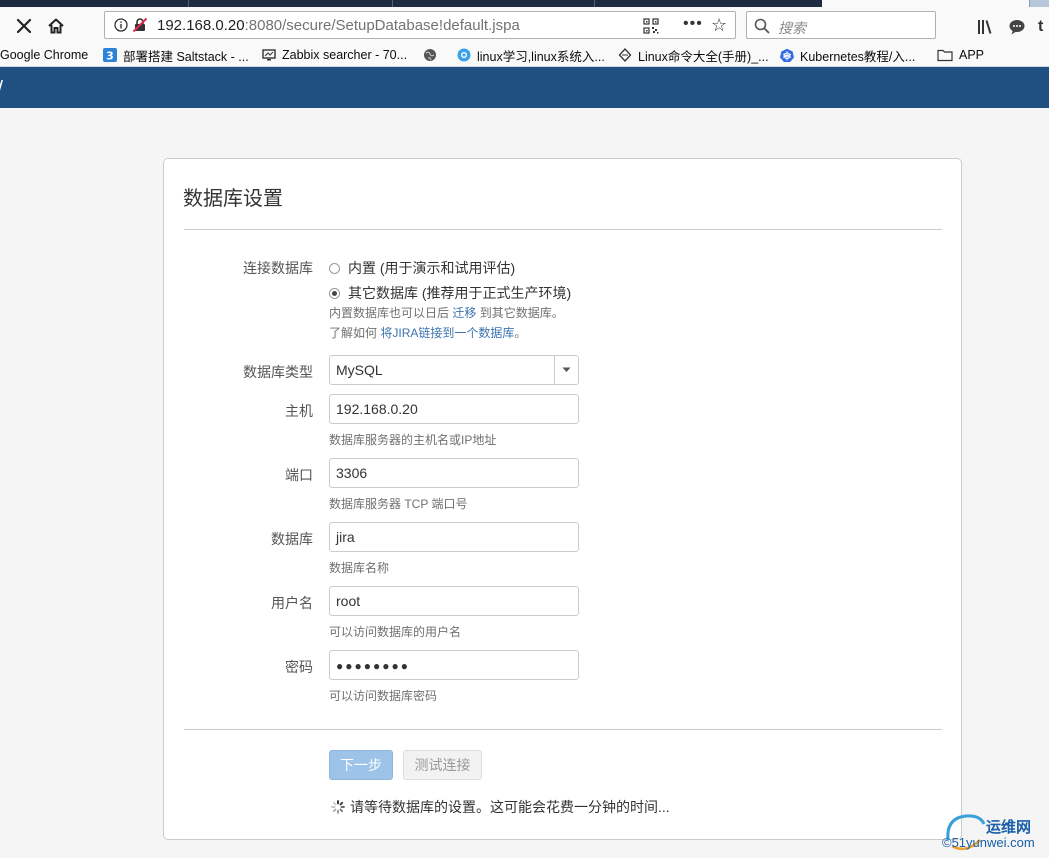  I want to click on learn-note-text: 了解如何, so click(353, 333).